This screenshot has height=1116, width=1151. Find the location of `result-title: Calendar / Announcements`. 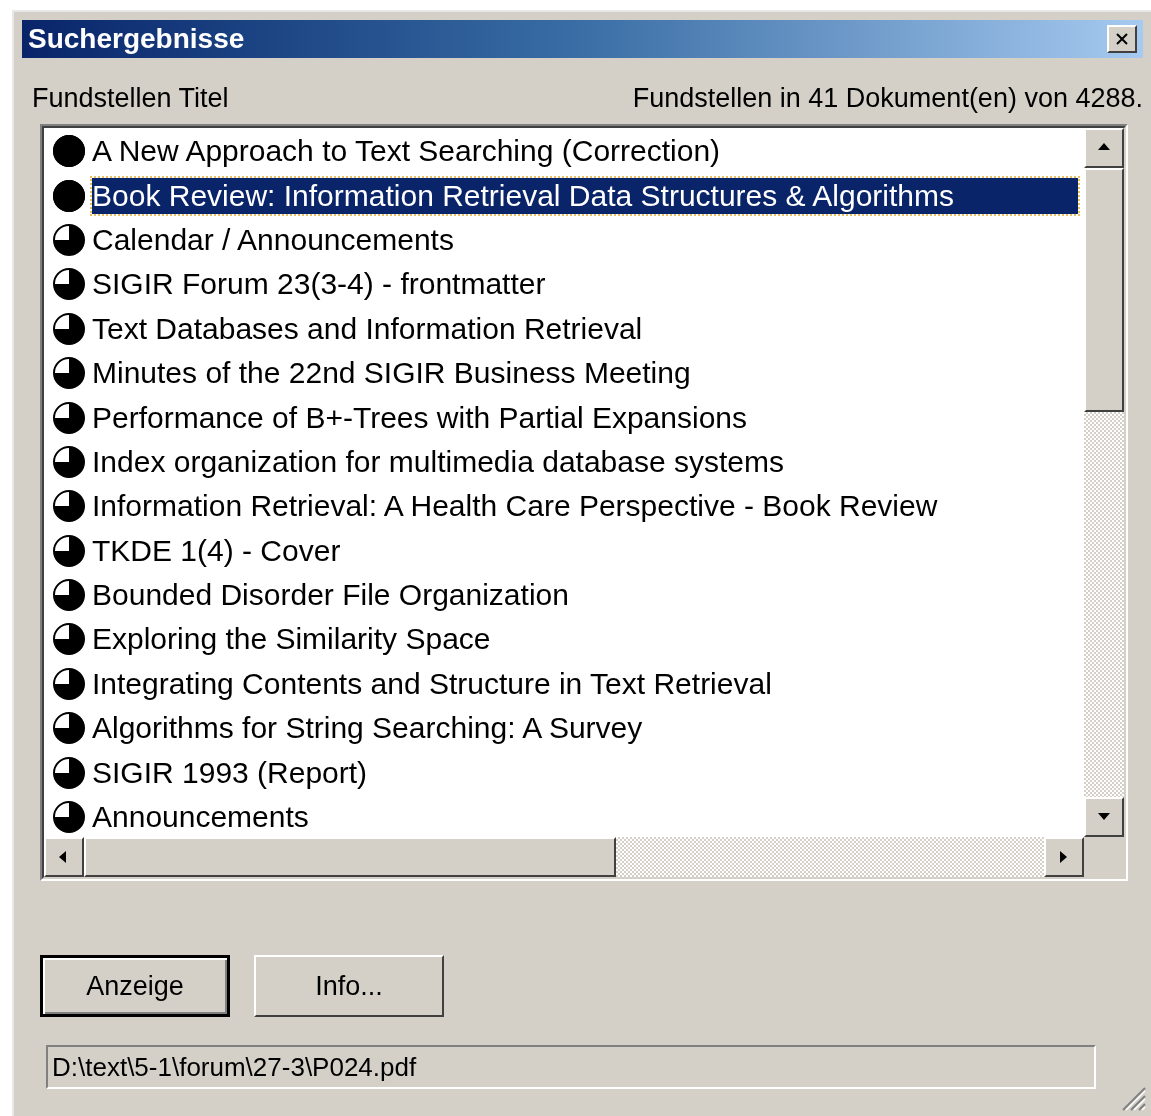

result-title: Calendar / Announcements is located at coordinates (333, 239).